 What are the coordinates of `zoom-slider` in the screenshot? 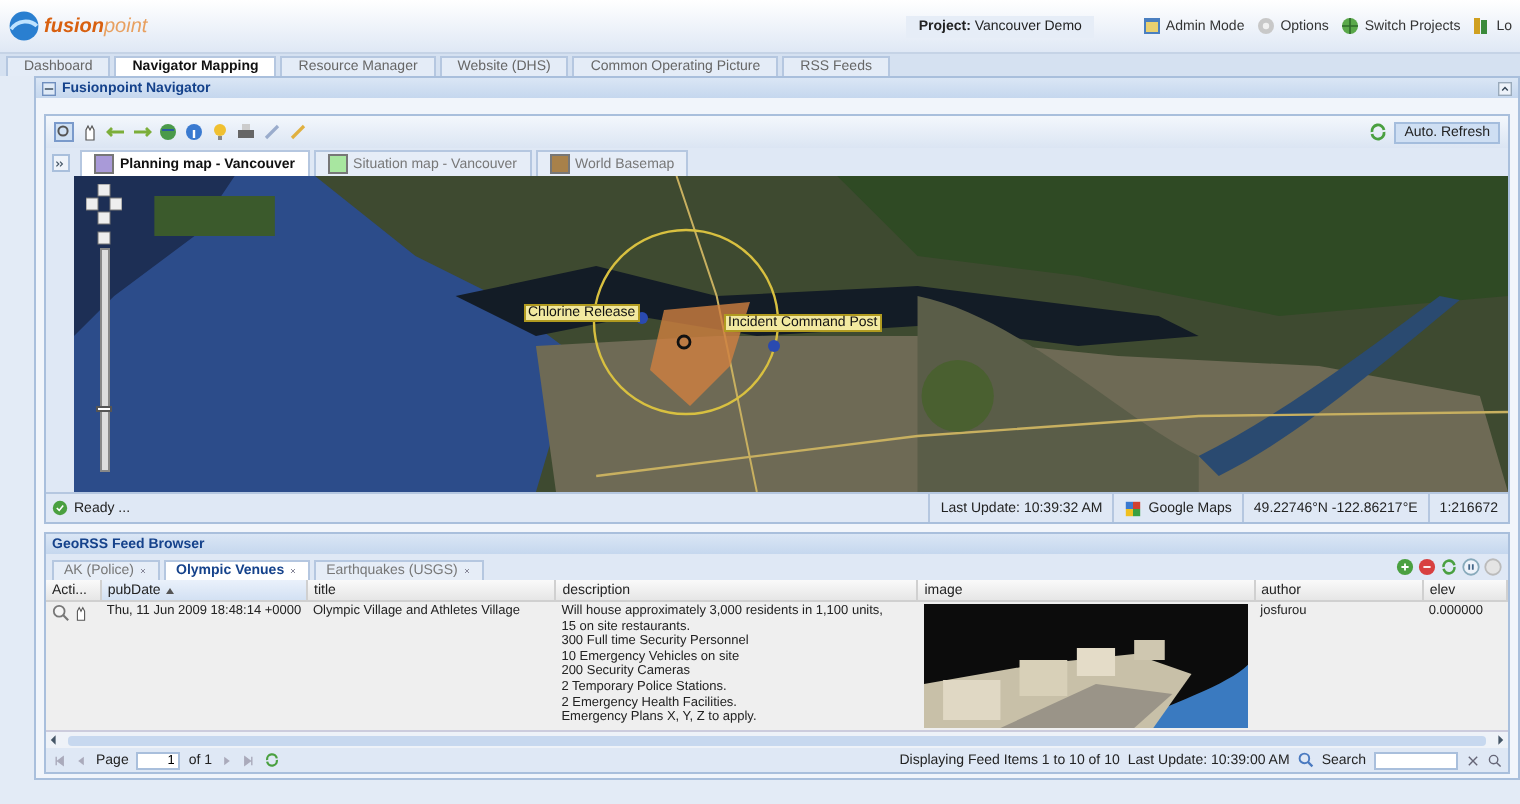 It's located at (105, 360).